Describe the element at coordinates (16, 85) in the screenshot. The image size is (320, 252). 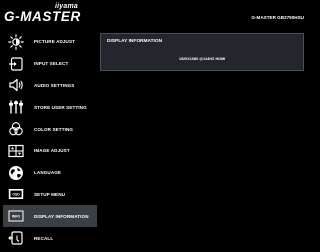
I see `speaker-icon` at that location.